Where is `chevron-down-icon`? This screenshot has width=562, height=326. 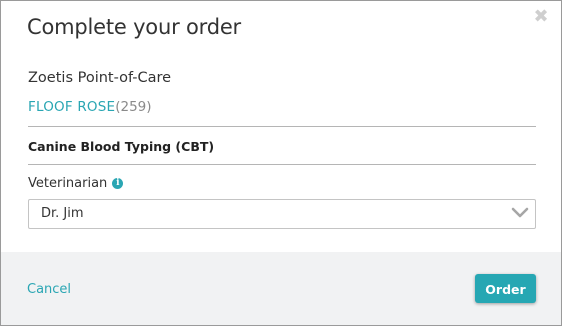 chevron-down-icon is located at coordinates (520, 212).